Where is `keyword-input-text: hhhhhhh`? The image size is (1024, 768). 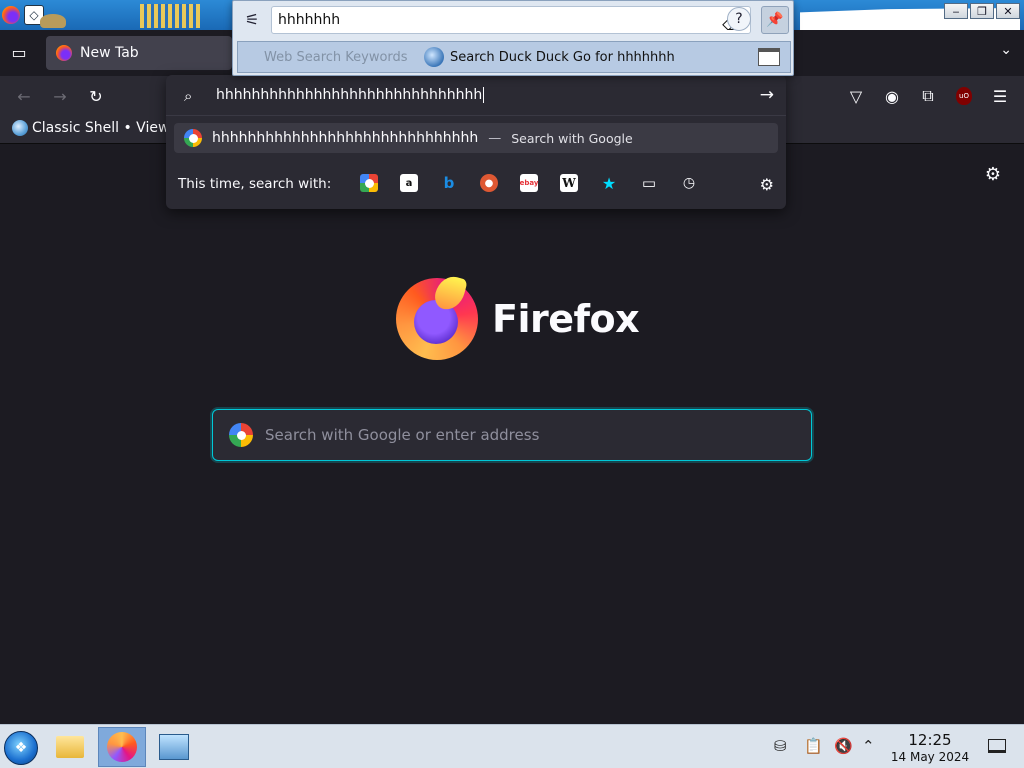
keyword-input-text: hhhhhhh is located at coordinates (309, 20).